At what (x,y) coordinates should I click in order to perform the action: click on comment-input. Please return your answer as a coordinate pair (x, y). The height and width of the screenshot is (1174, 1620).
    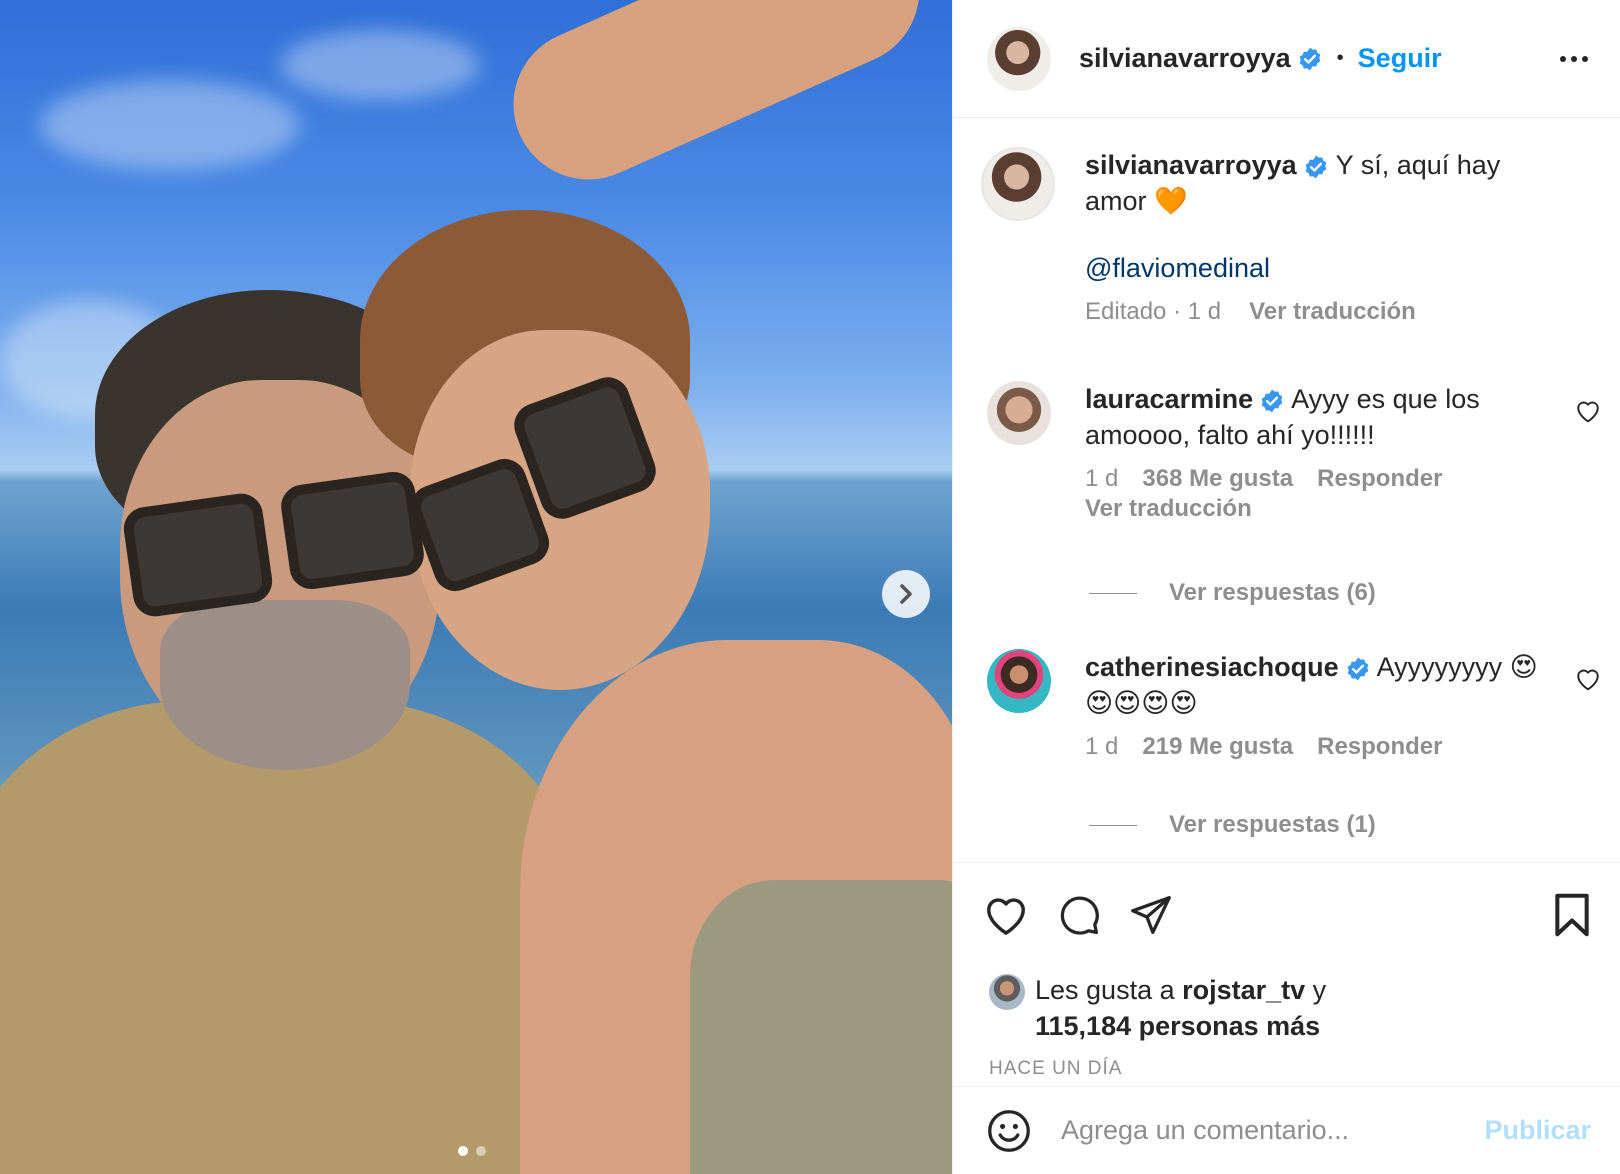
    Looking at the image, I should click on (1273, 1130).